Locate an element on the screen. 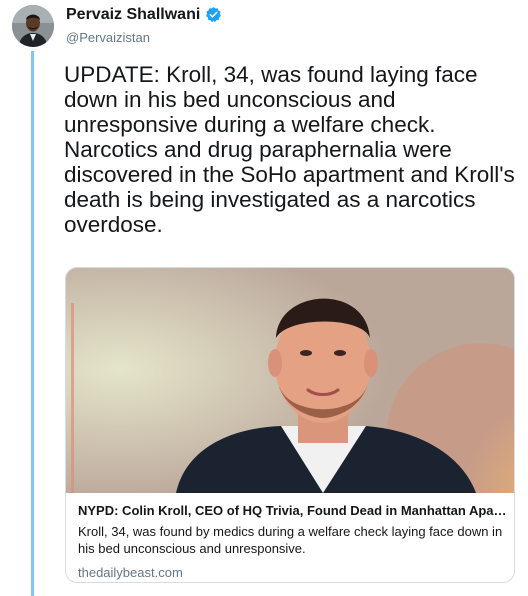  author-handle: @Pervaizistan is located at coordinates (108, 37).